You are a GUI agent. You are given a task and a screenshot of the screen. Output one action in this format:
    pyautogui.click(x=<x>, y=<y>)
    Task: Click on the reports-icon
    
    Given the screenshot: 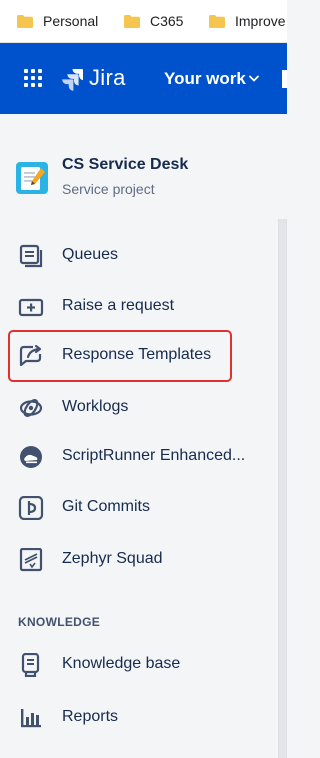 What is the action you would take?
    pyautogui.click(x=31, y=718)
    